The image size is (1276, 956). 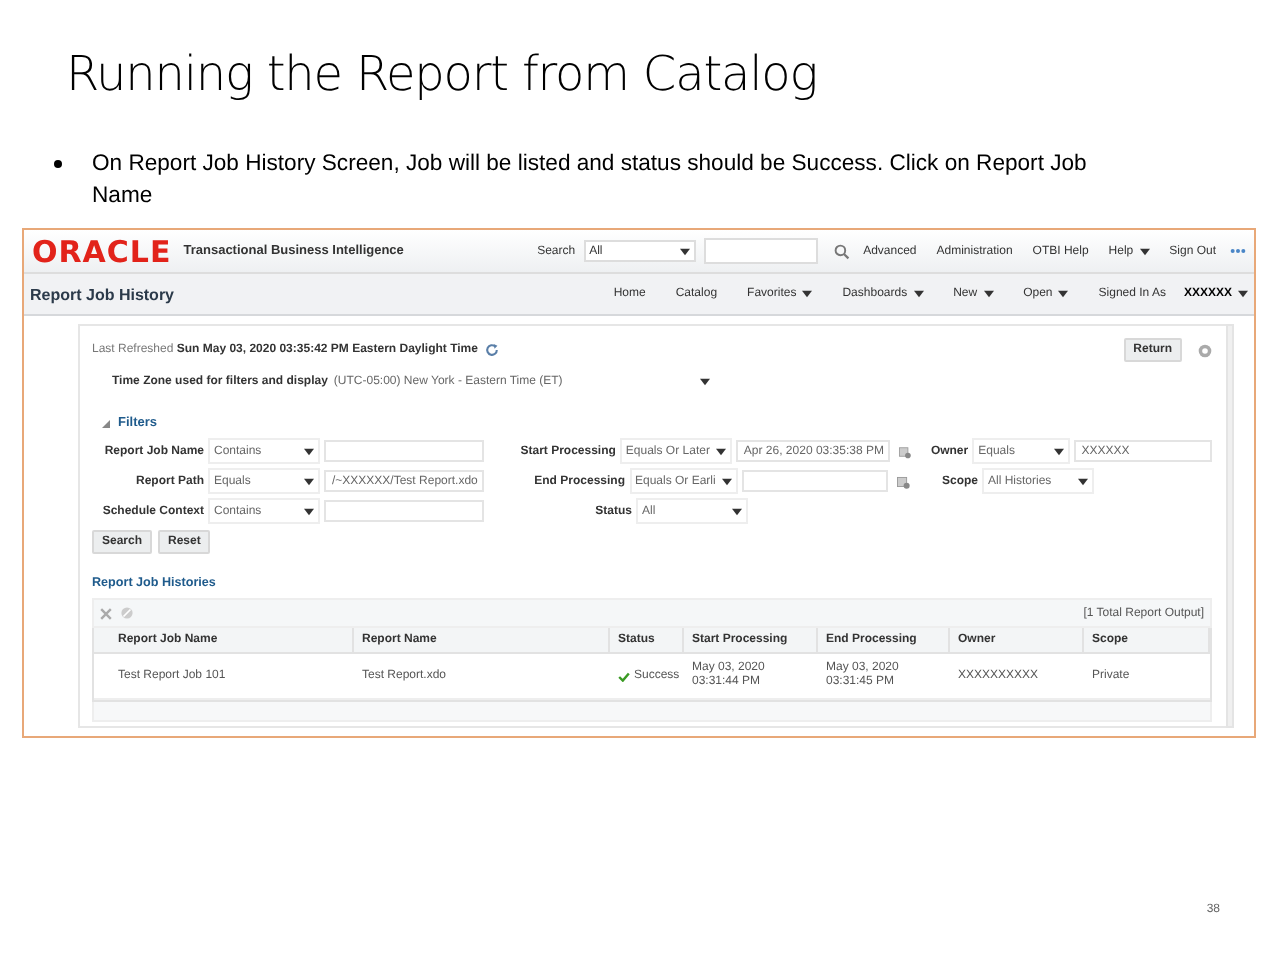 I want to click on bullet-text: On Report Job History Screen, Job will be listed and status should be Success. Click on Report Job Name, so click(x=590, y=181).